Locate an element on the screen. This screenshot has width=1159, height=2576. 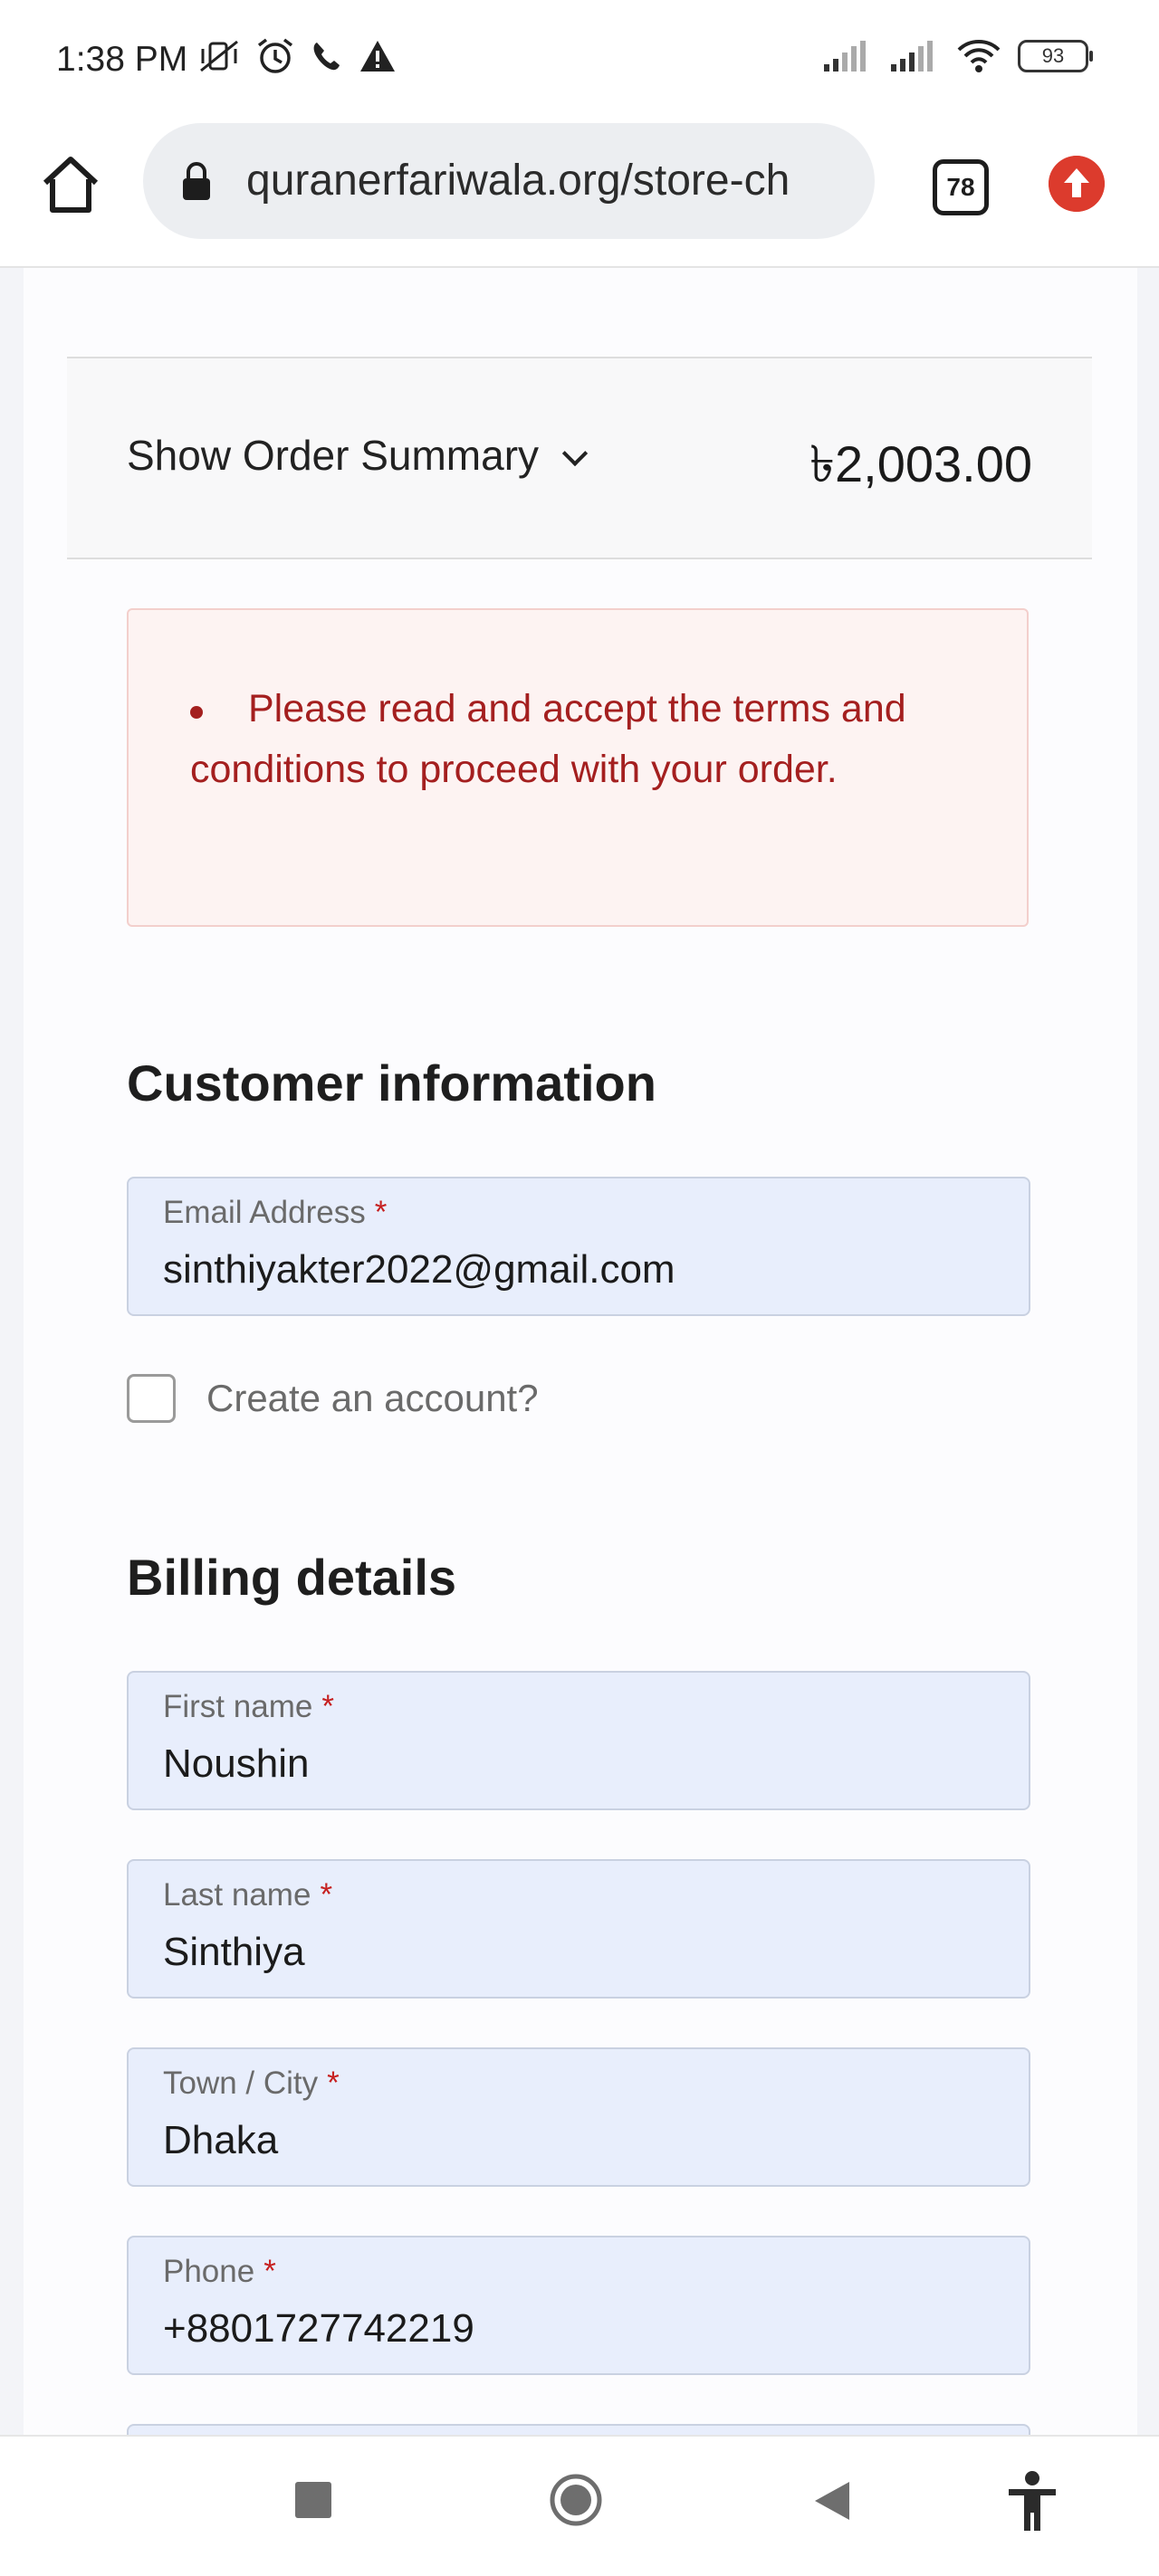
last-name-field: Last name * Sinthiya is located at coordinates (578, 1929).